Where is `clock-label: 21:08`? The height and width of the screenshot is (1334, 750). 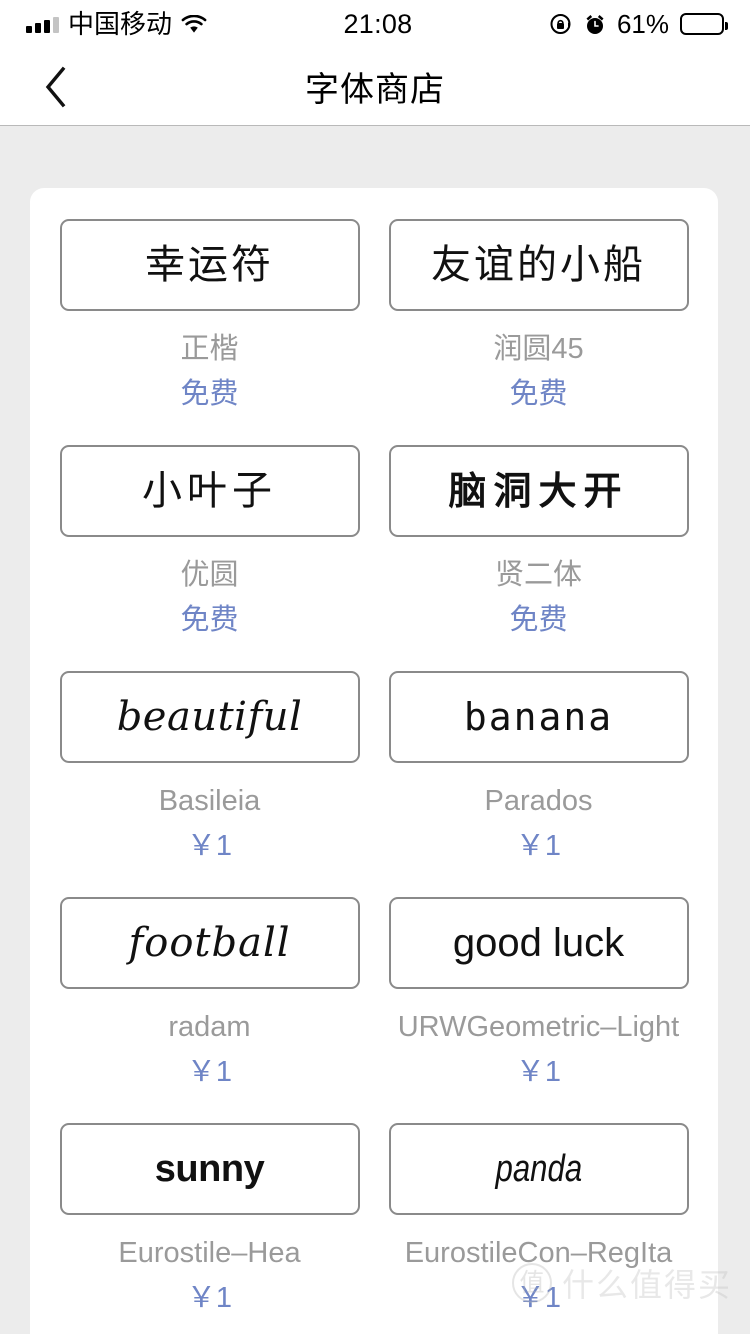
clock-label: 21:08 is located at coordinates (378, 23).